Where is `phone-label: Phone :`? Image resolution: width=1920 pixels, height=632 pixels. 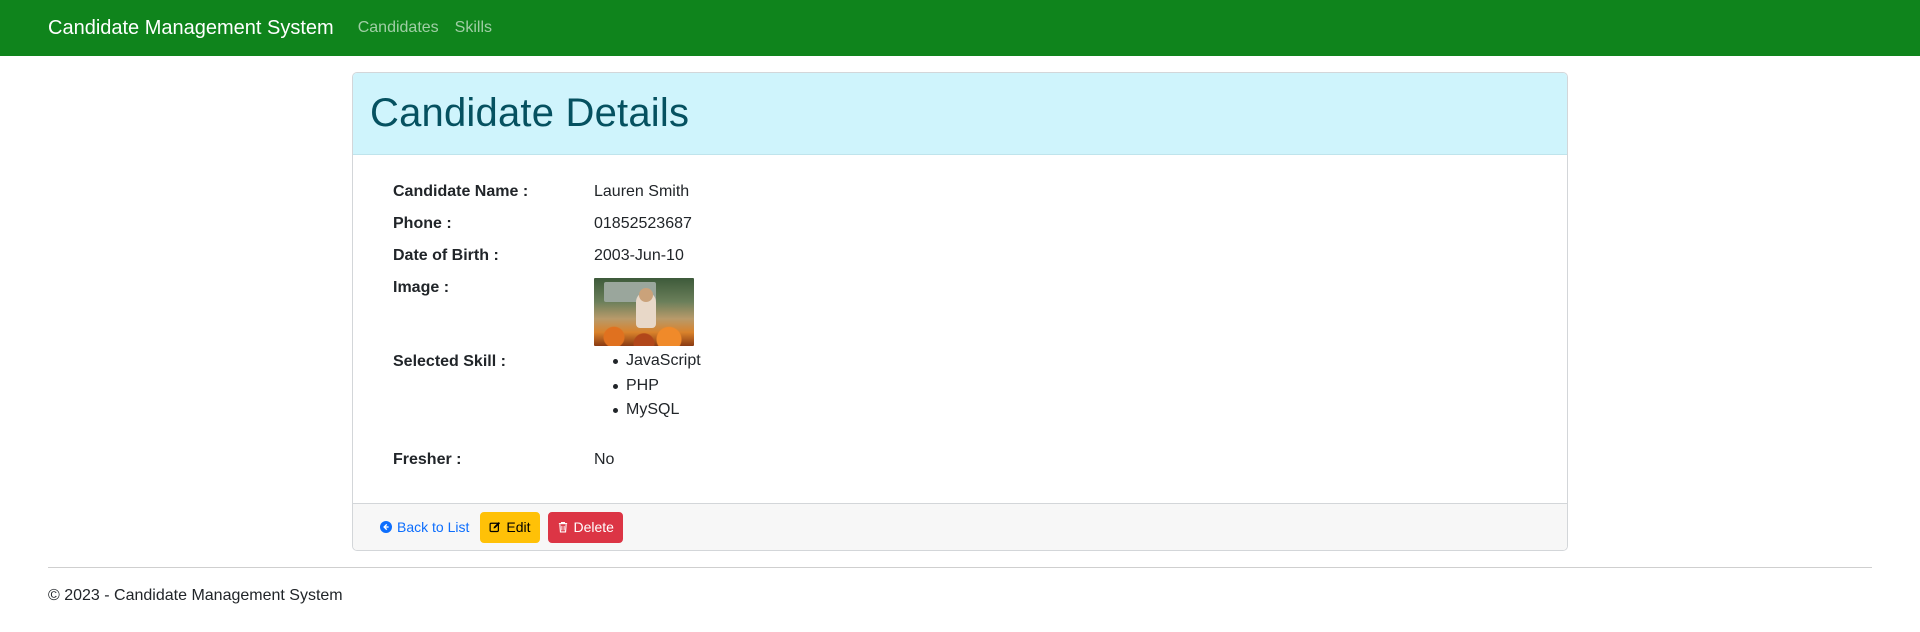 phone-label: Phone : is located at coordinates (422, 223).